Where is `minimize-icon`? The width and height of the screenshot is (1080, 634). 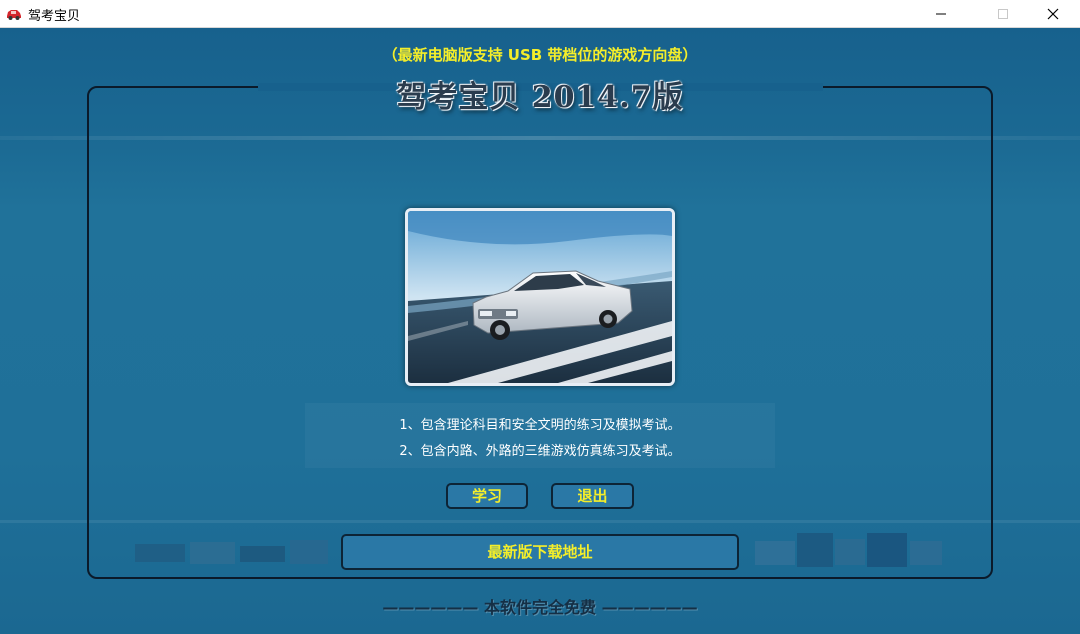
minimize-icon is located at coordinates (941, 14).